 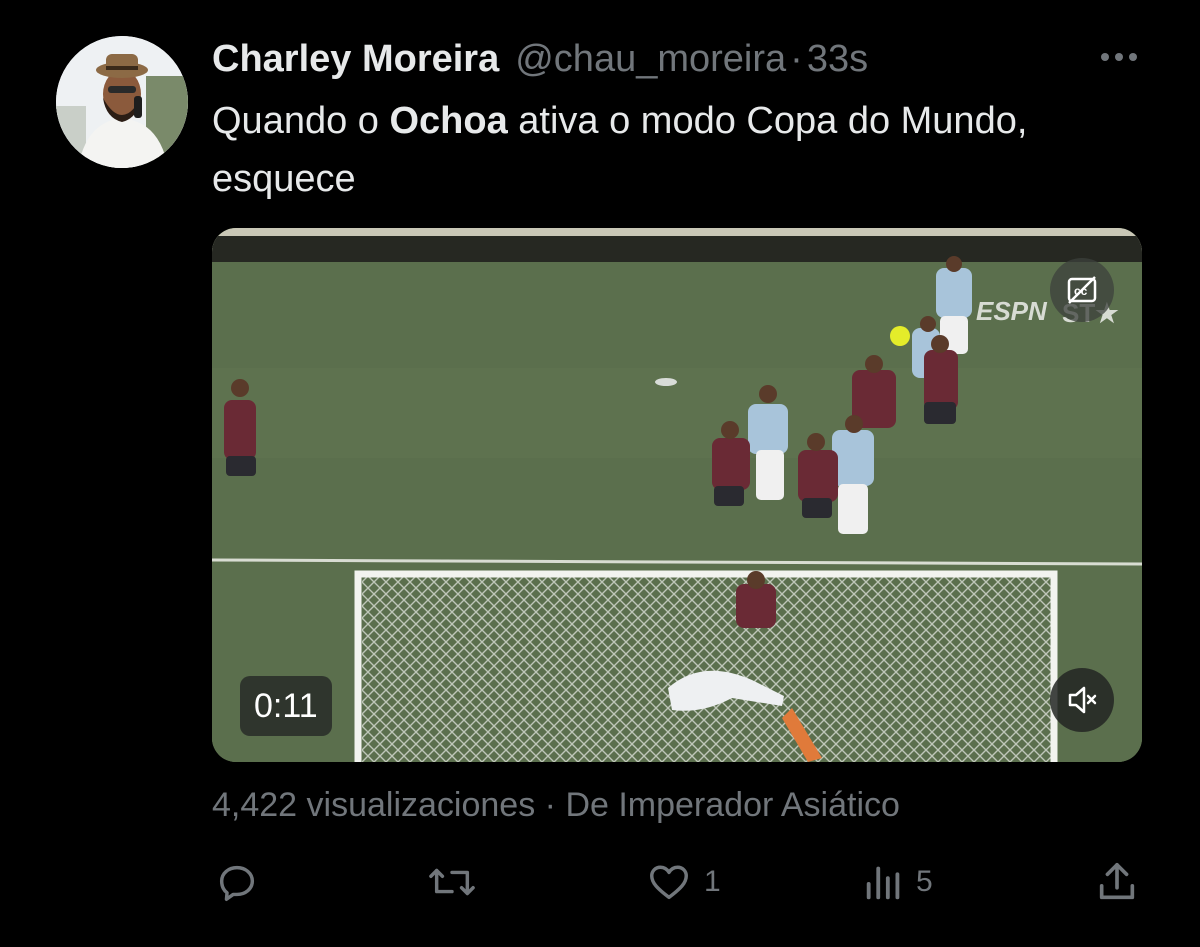 I want to click on tweet-text-part: Quando o, so click(x=301, y=121).